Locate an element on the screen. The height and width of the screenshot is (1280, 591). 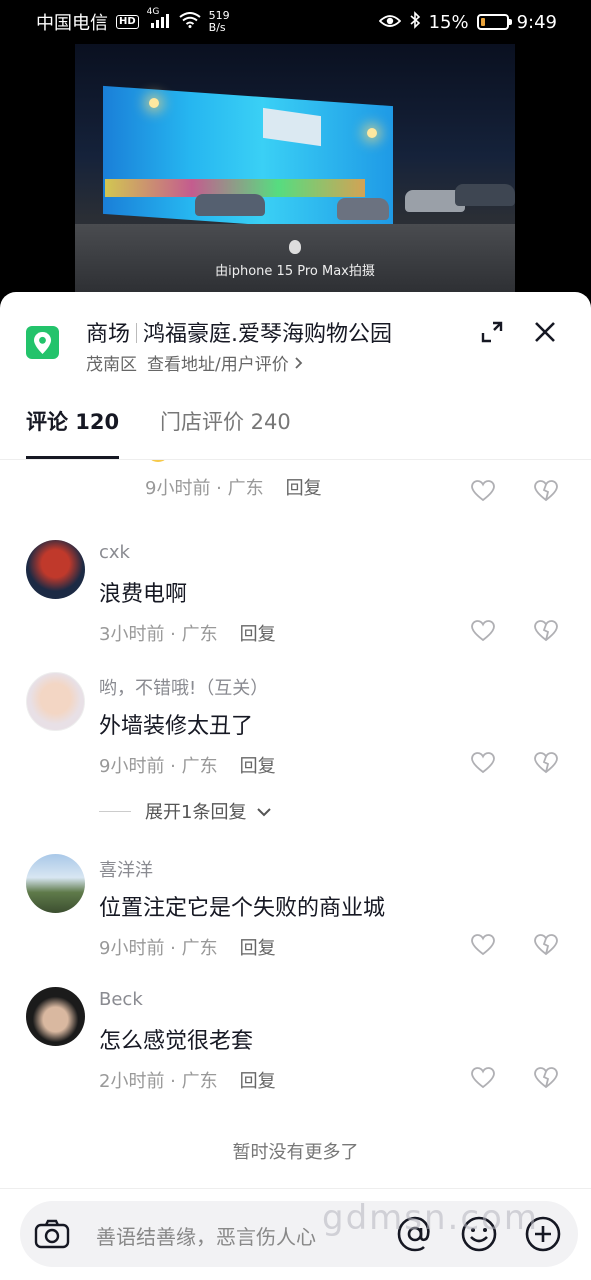
comment-meta: 2小时前 · 广东 回复 is located at coordinates (187, 1080).